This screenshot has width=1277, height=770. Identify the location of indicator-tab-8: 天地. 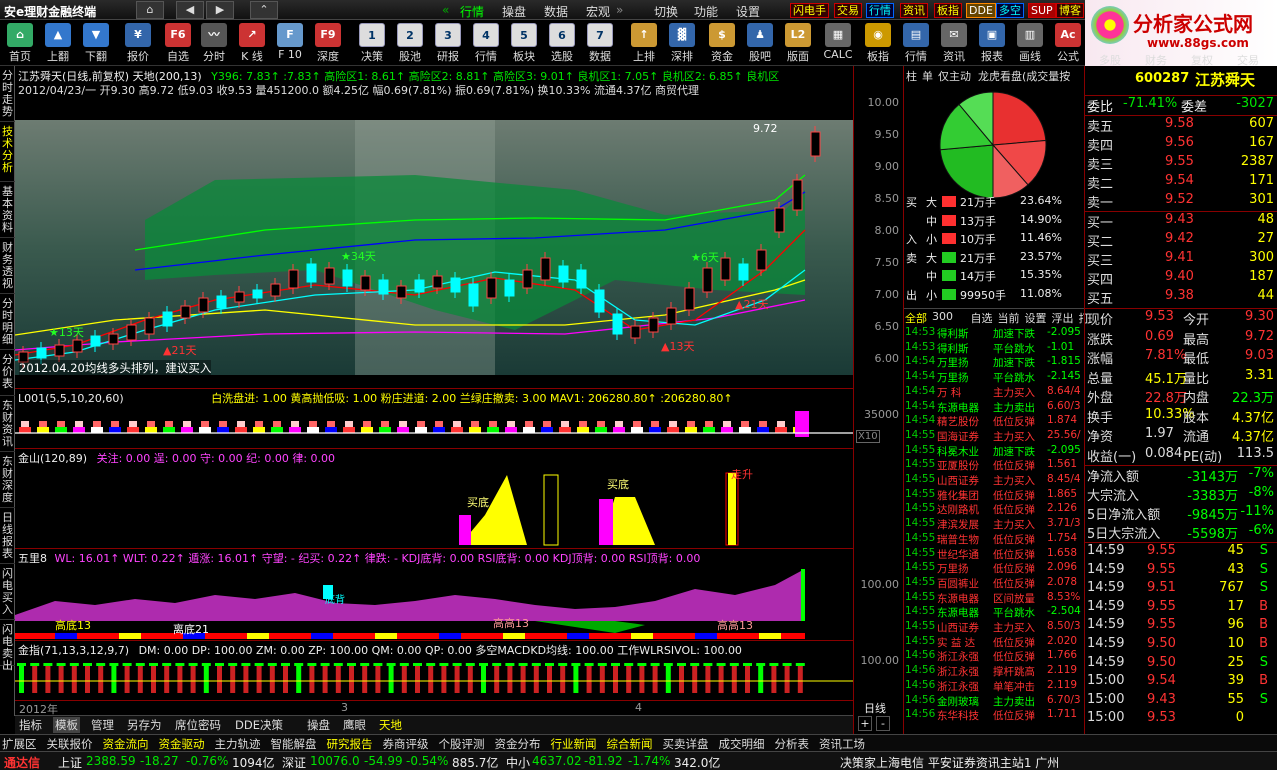
(390, 725).